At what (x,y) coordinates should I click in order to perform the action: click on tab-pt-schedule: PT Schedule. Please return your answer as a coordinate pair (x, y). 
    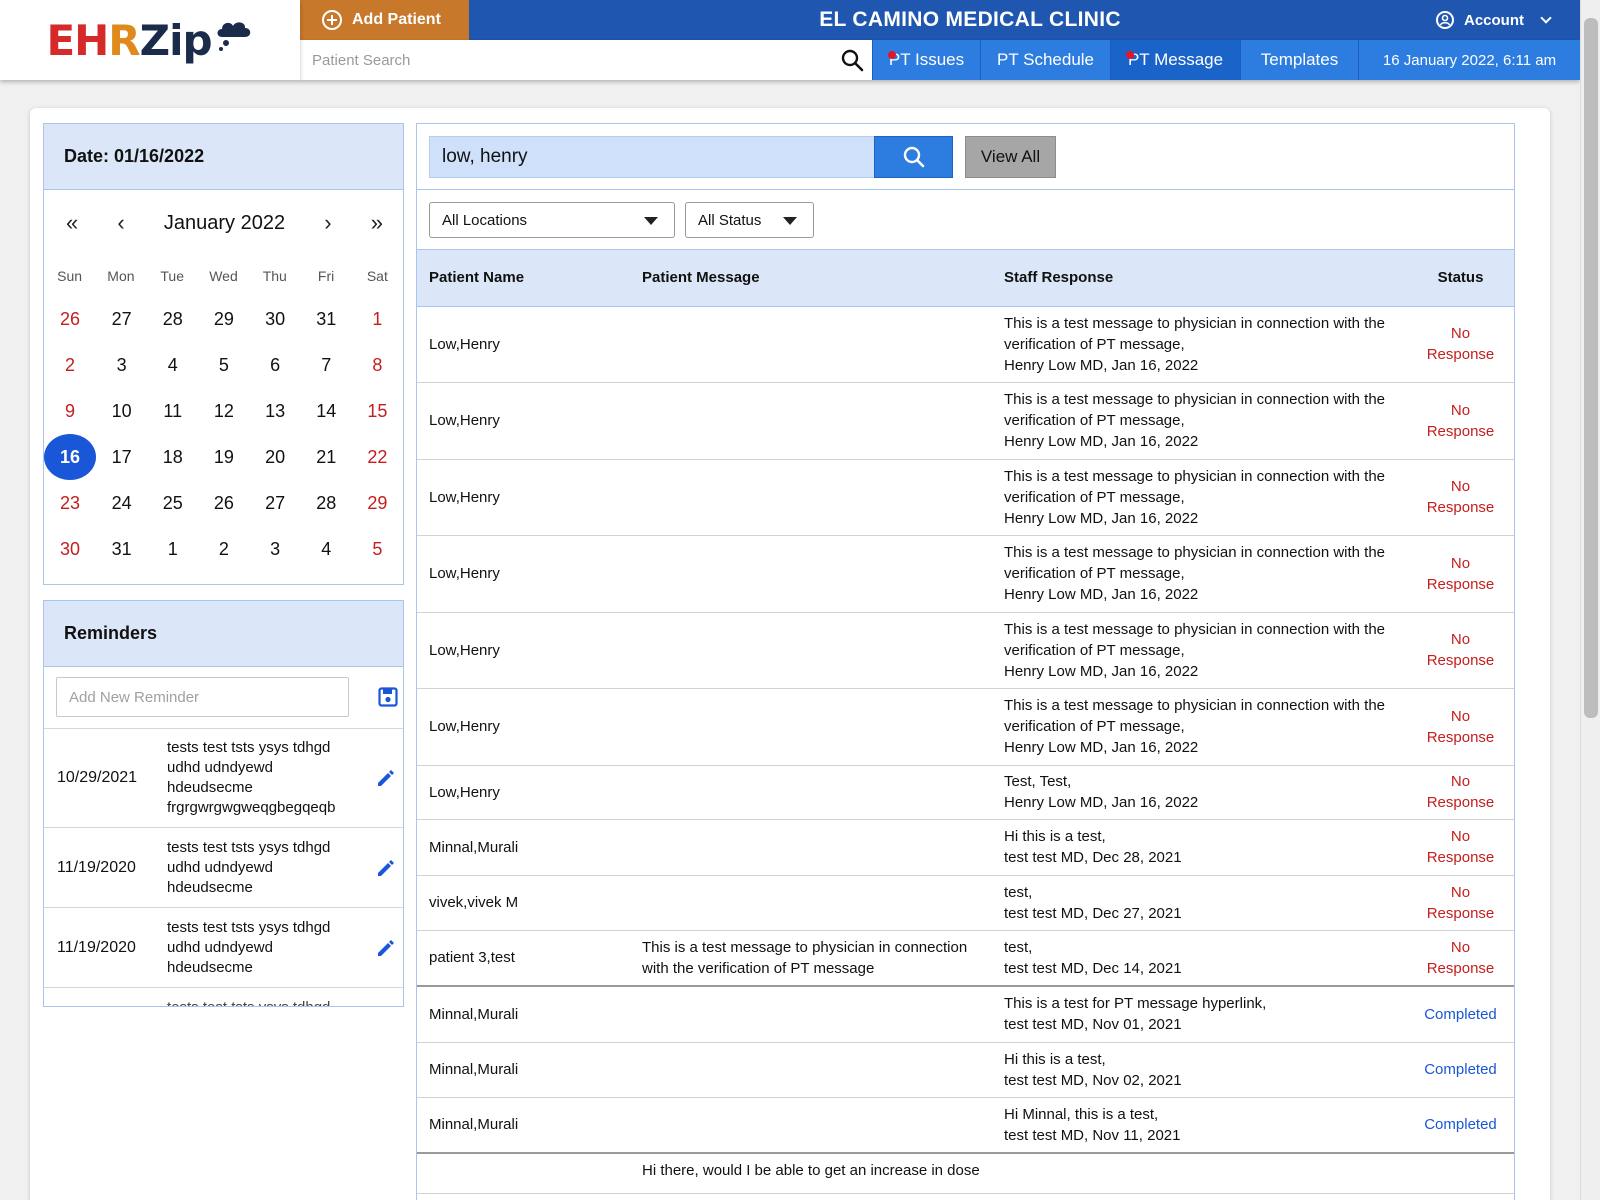
    Looking at the image, I should click on (1045, 60).